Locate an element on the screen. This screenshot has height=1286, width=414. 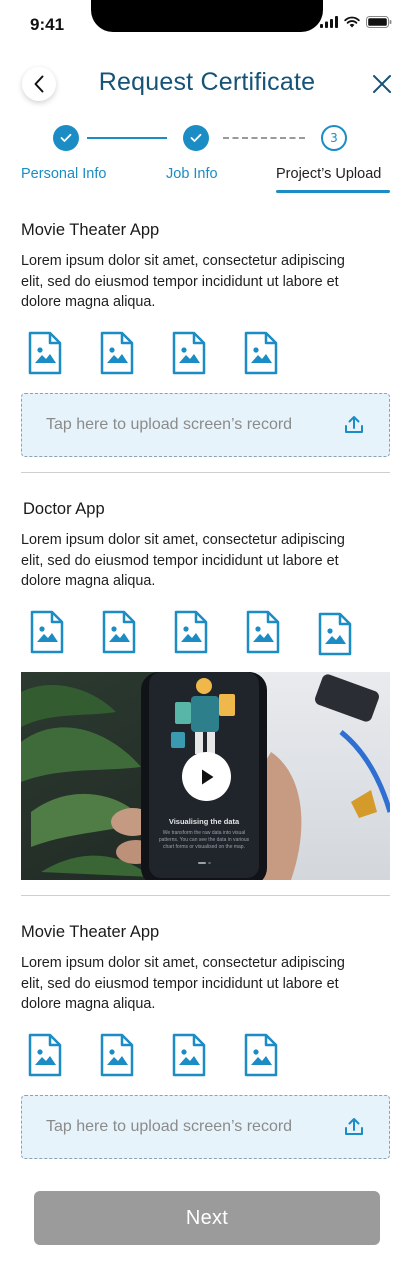
play-button is located at coordinates (206, 776).